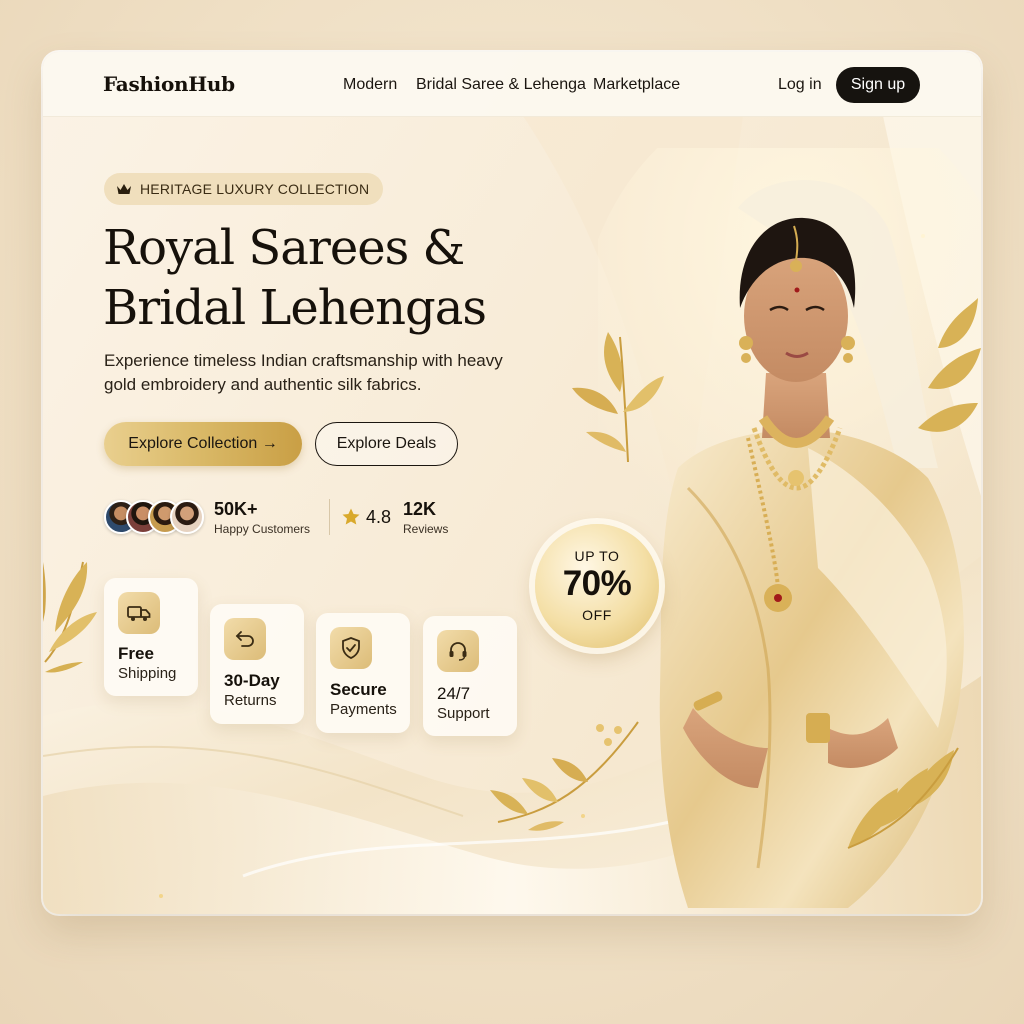 This screenshot has width=1024, height=1024. What do you see at coordinates (470, 676) in the screenshot?
I see `feature-card-support: 24/7 Support` at bounding box center [470, 676].